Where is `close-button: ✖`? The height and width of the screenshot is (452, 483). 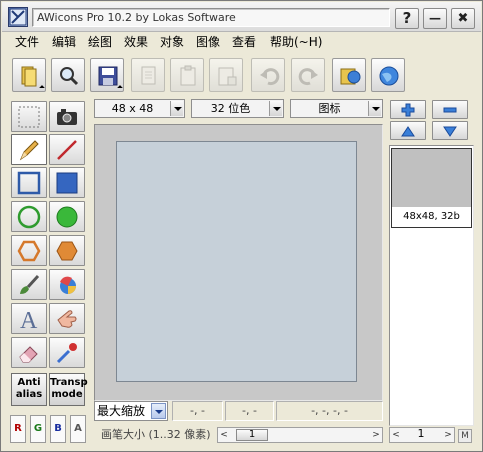 close-button: ✖ is located at coordinates (463, 18).